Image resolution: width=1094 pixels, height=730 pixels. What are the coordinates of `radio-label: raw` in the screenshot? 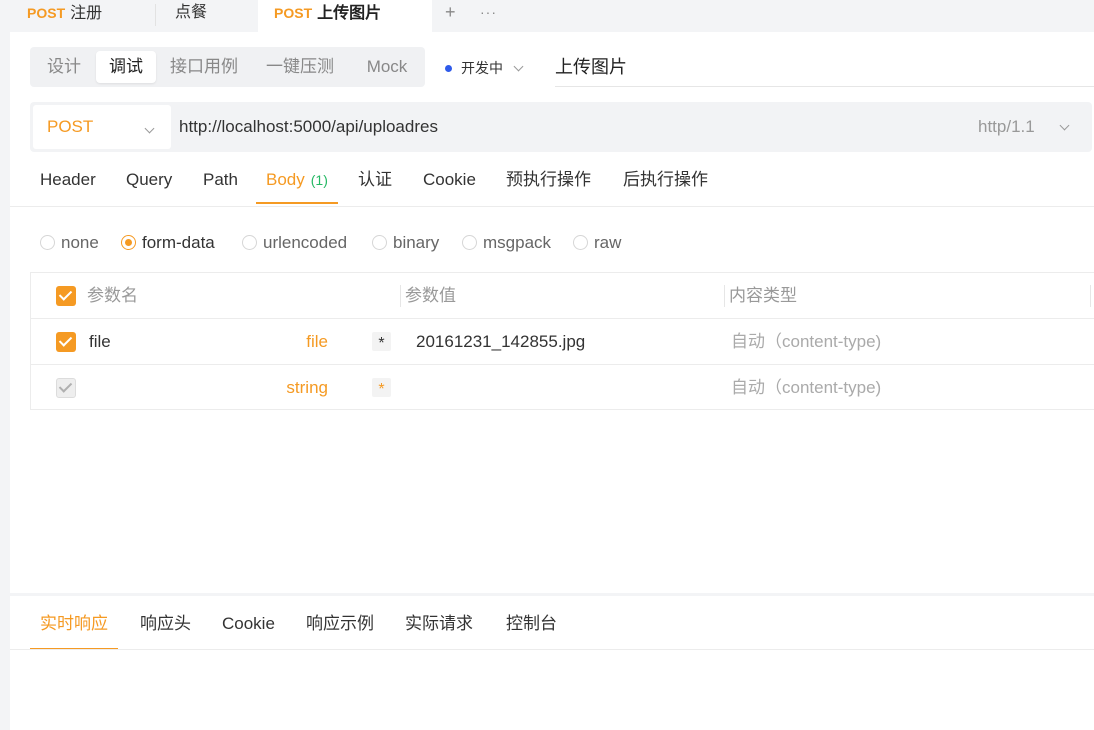 It's located at (608, 242).